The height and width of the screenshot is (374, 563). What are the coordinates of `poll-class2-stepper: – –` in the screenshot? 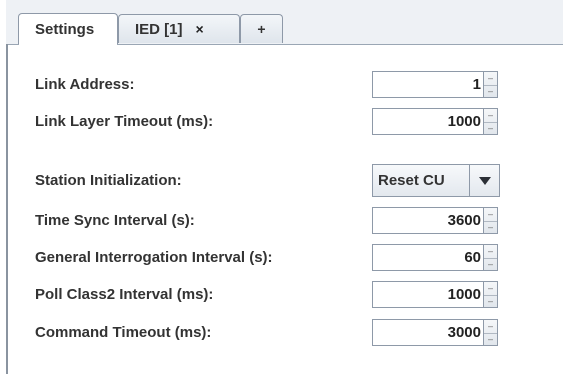 It's located at (491, 294).